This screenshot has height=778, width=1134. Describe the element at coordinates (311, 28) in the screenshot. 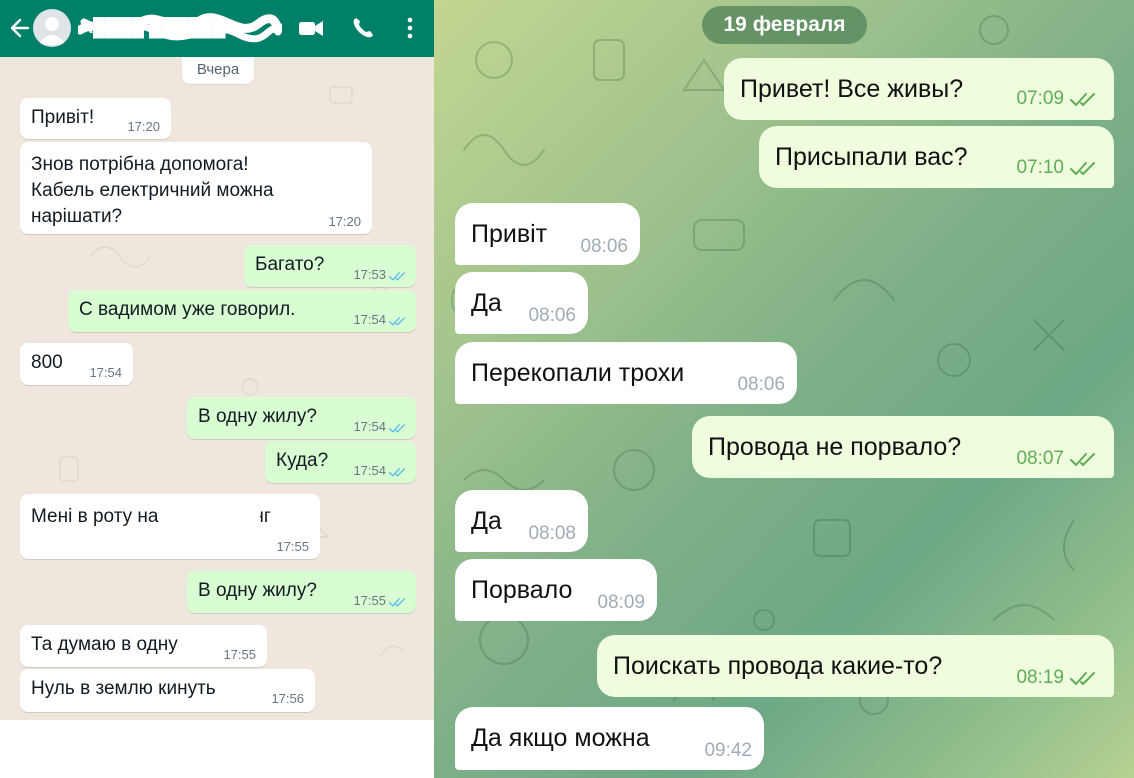

I see `video-call-icon` at that location.